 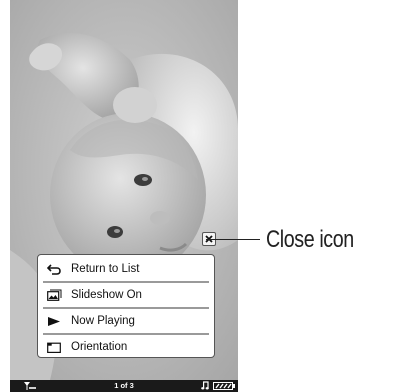 I want to click on menu-item-label: Now Playing, so click(x=103, y=321).